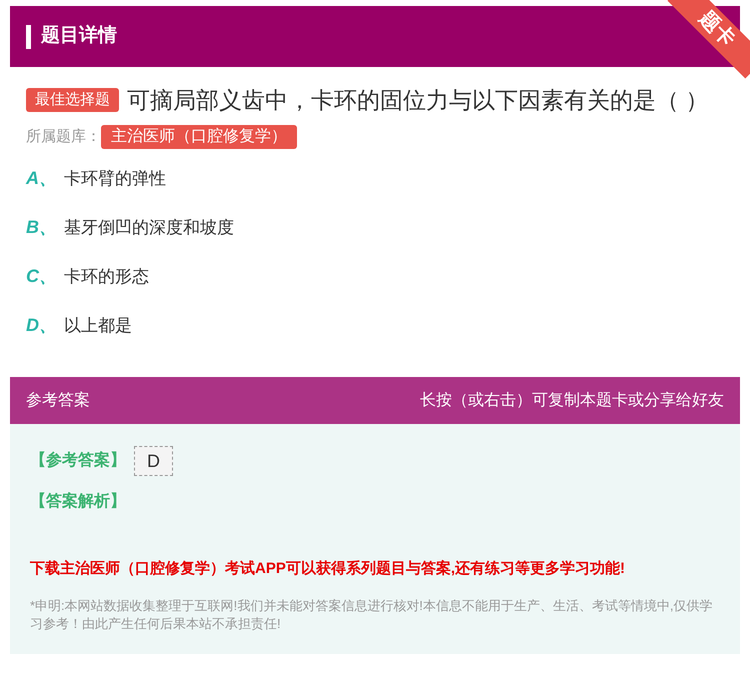 Image resolution: width=750 pixels, height=678 pixels. I want to click on answer-label: 【参考答案】, so click(78, 460).